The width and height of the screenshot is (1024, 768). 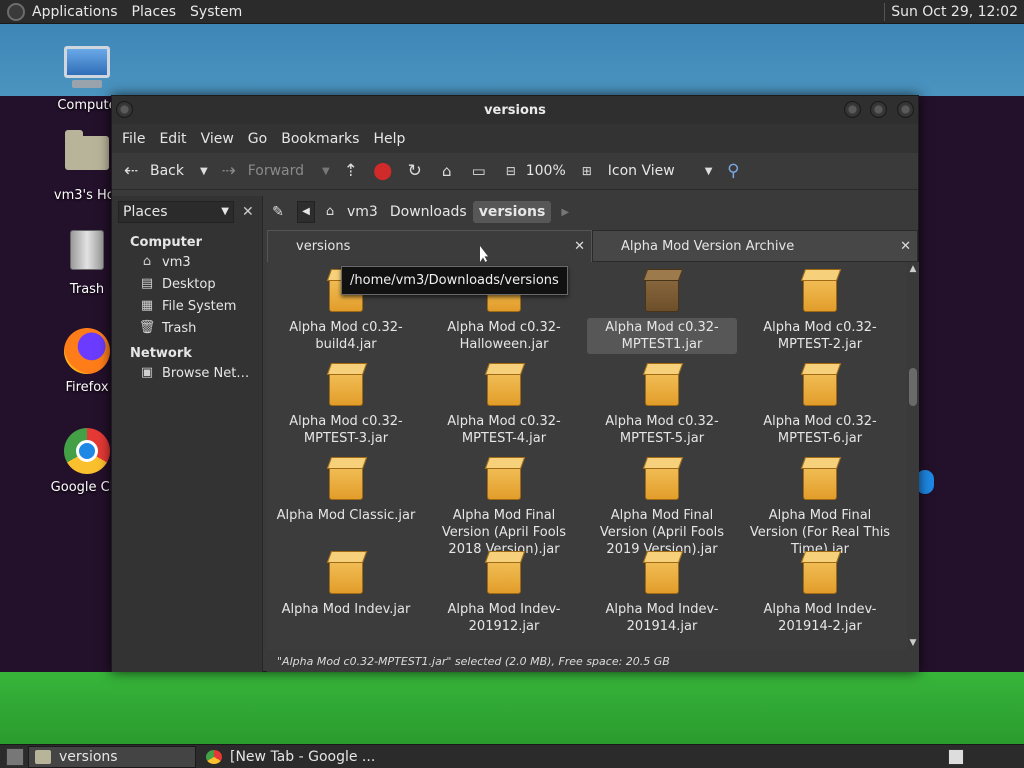 What do you see at coordinates (16, 11) in the screenshot?
I see `distro-logo-icon` at bounding box center [16, 11].